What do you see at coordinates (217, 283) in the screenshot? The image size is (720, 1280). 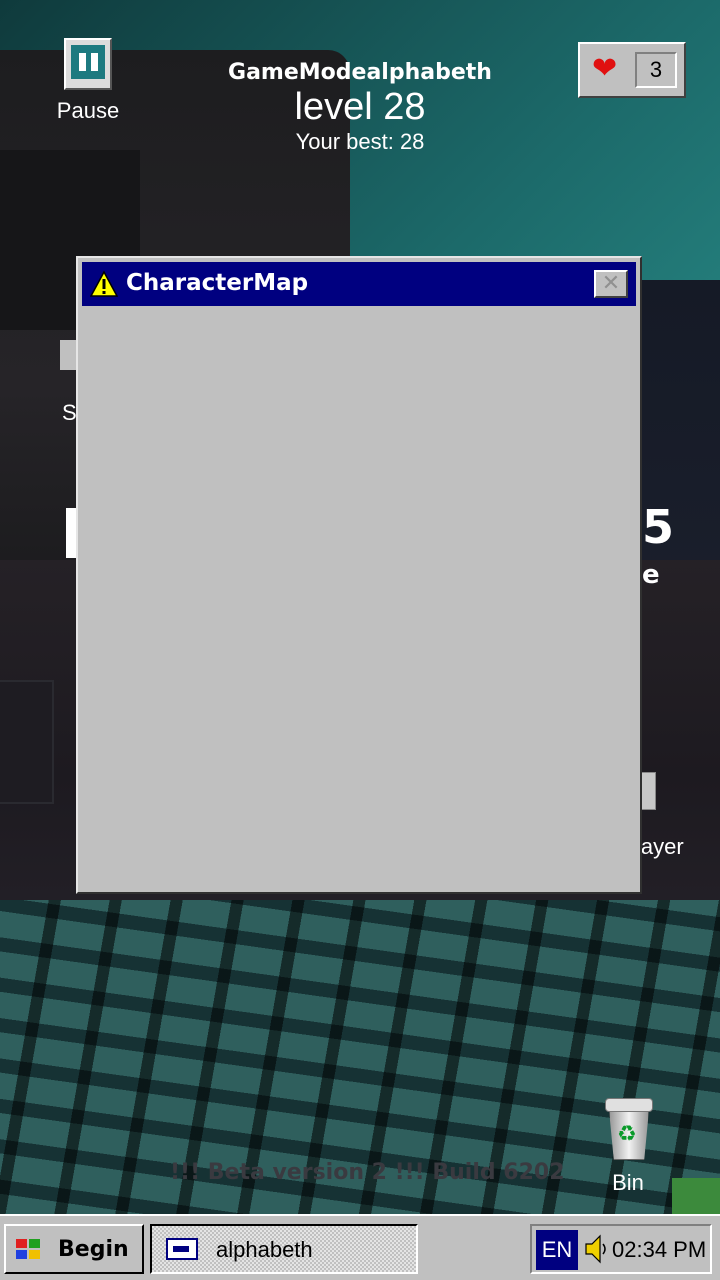 I see `window-title: CharacterMap` at bounding box center [217, 283].